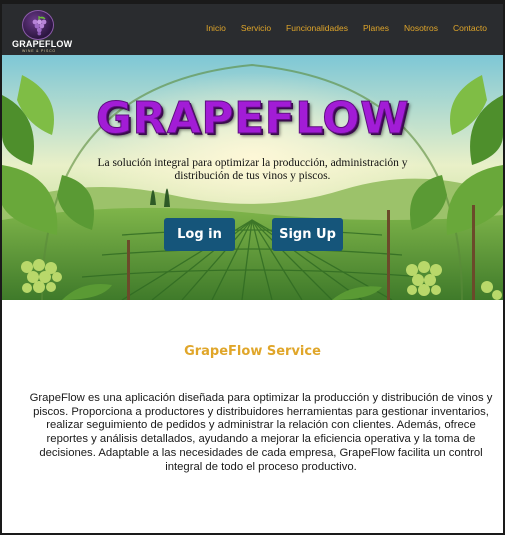 The image size is (505, 535). What do you see at coordinates (252, 119) in the screenshot?
I see `hero-title: GRAPEFLOW` at bounding box center [252, 119].